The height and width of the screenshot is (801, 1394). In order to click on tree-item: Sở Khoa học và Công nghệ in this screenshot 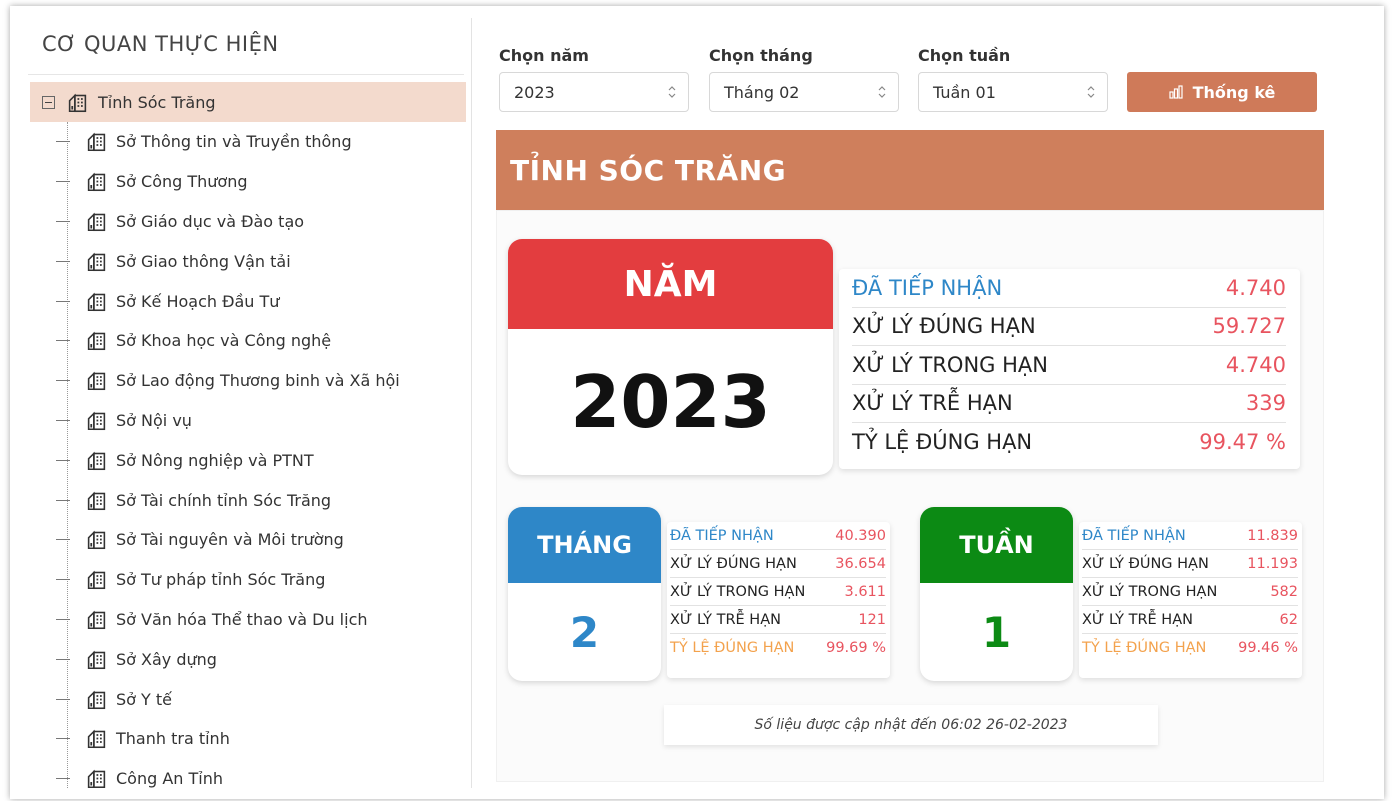, I will do `click(248, 341)`.